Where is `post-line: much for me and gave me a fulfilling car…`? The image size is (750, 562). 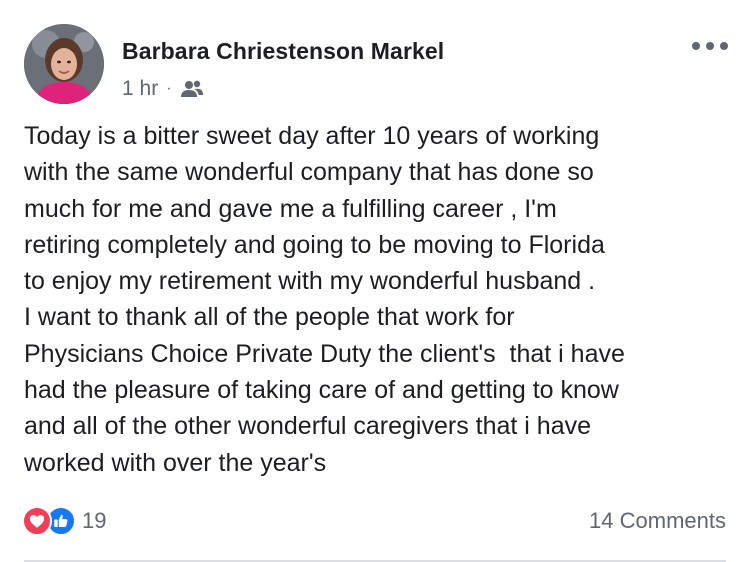 post-line: much for me and gave me a fulfilling car… is located at coordinates (290, 208).